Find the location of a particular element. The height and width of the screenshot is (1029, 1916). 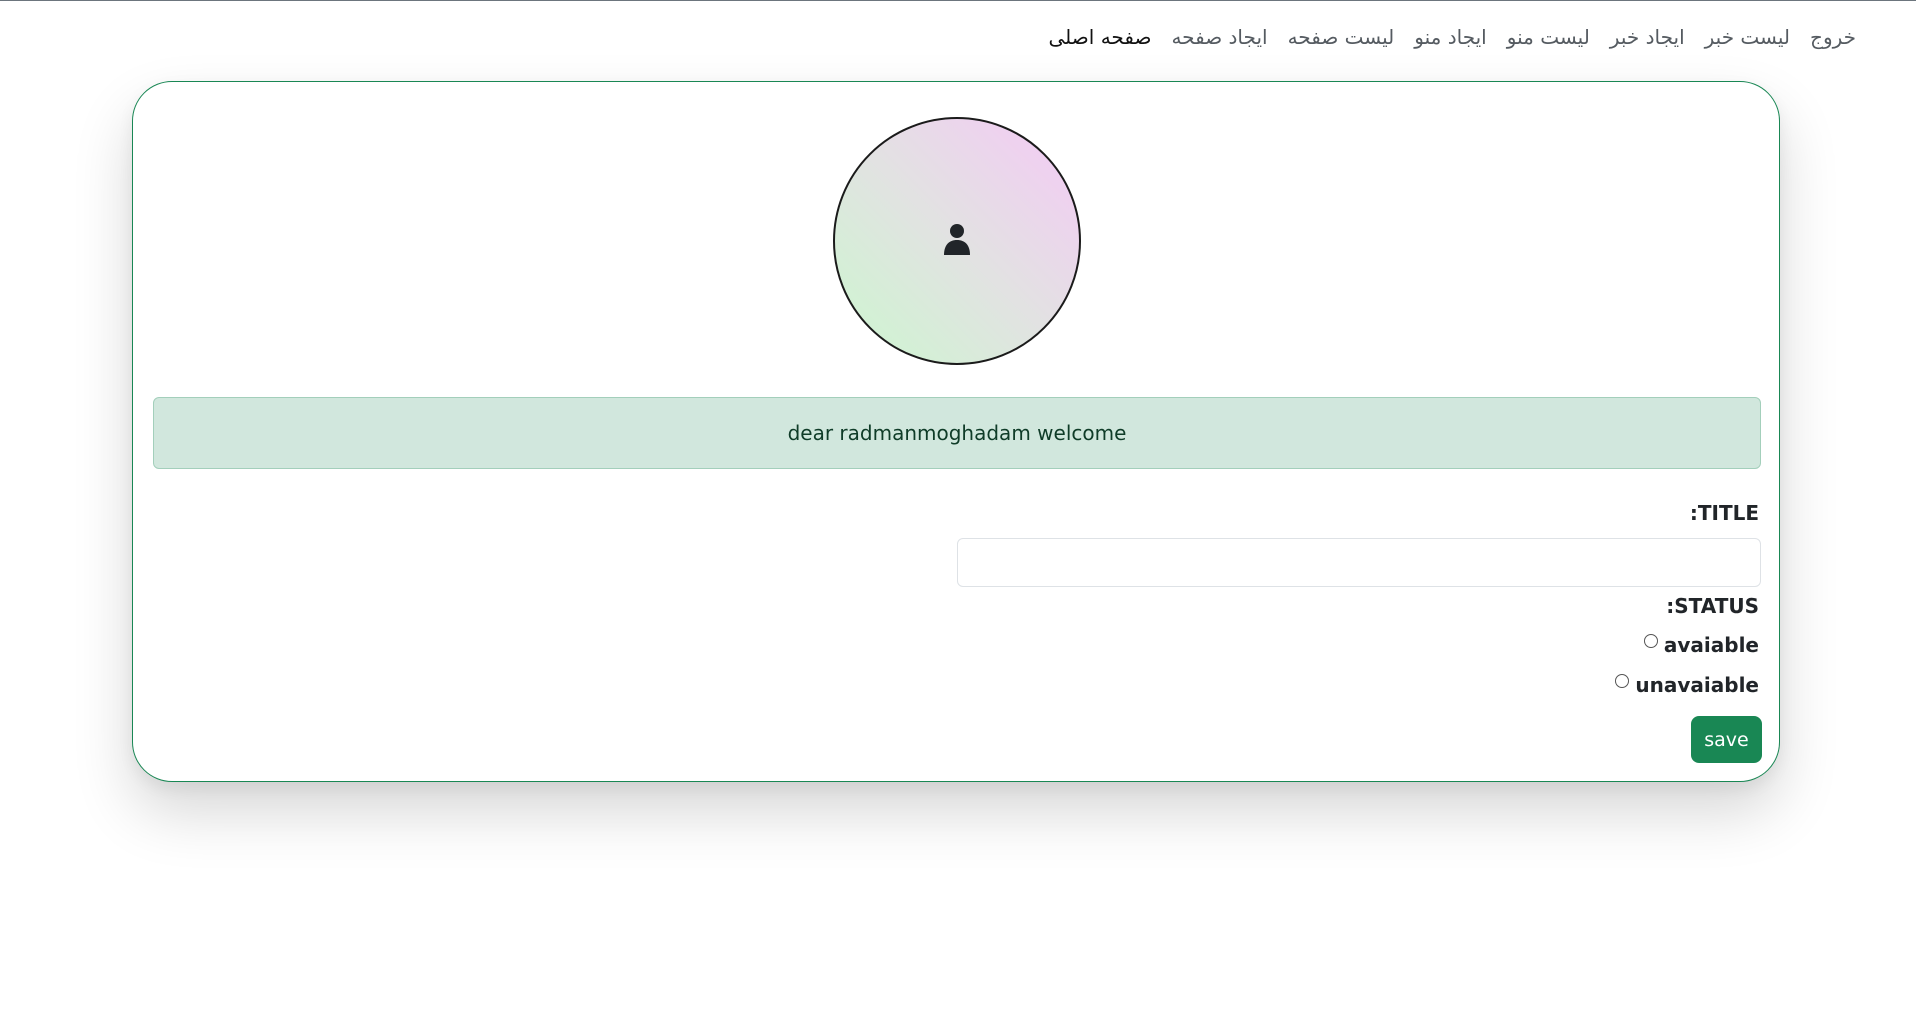

nav-item-create-menu: ایجاد منو is located at coordinates (1450, 37).